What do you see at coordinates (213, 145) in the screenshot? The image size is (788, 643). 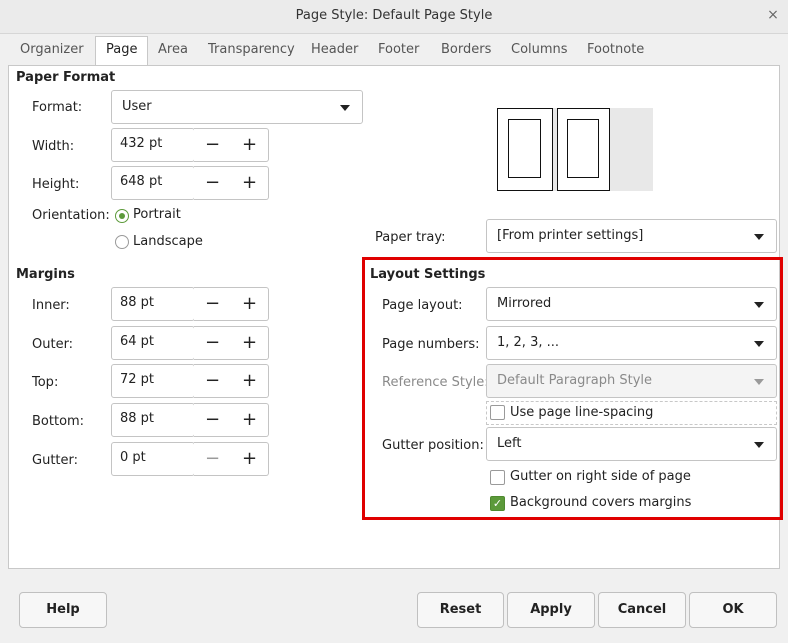 I see `width-decrease-button: −` at bounding box center [213, 145].